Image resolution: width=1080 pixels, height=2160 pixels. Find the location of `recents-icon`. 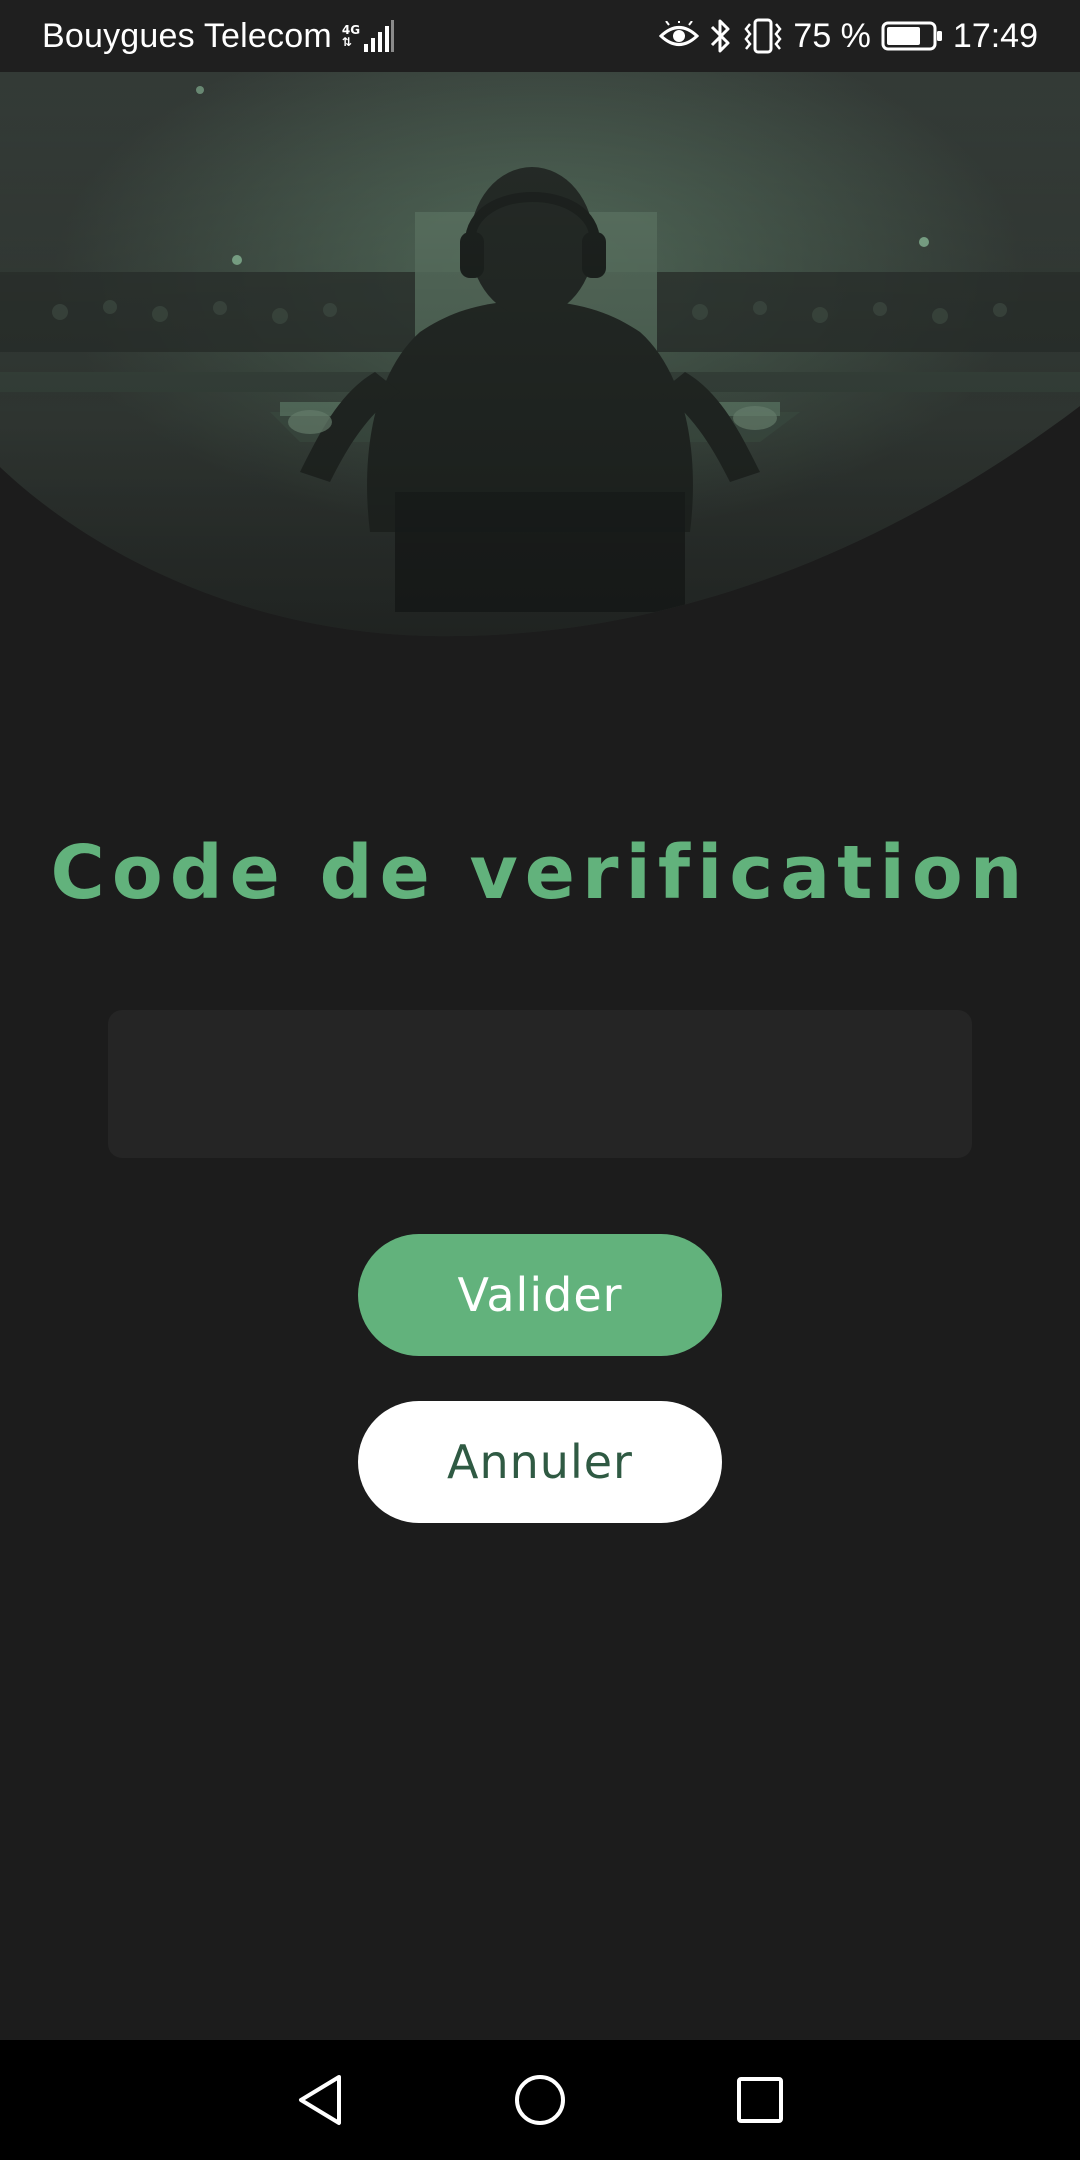

recents-icon is located at coordinates (760, 2100).